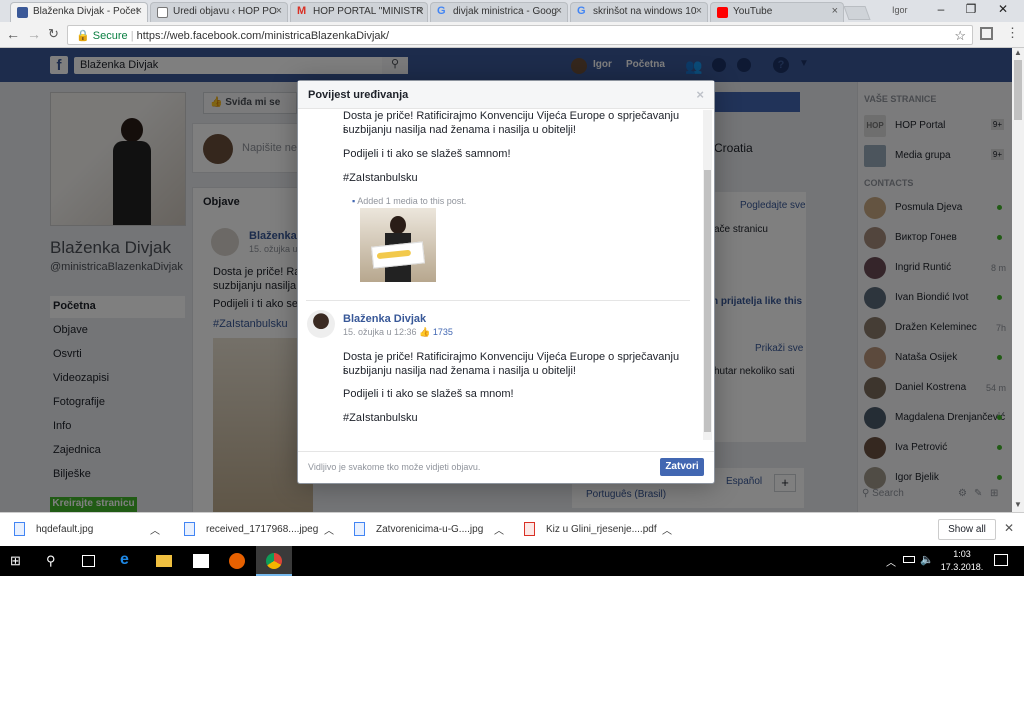  I want to click on download-item: hqdefault.jpg ︿, so click(92, 530).